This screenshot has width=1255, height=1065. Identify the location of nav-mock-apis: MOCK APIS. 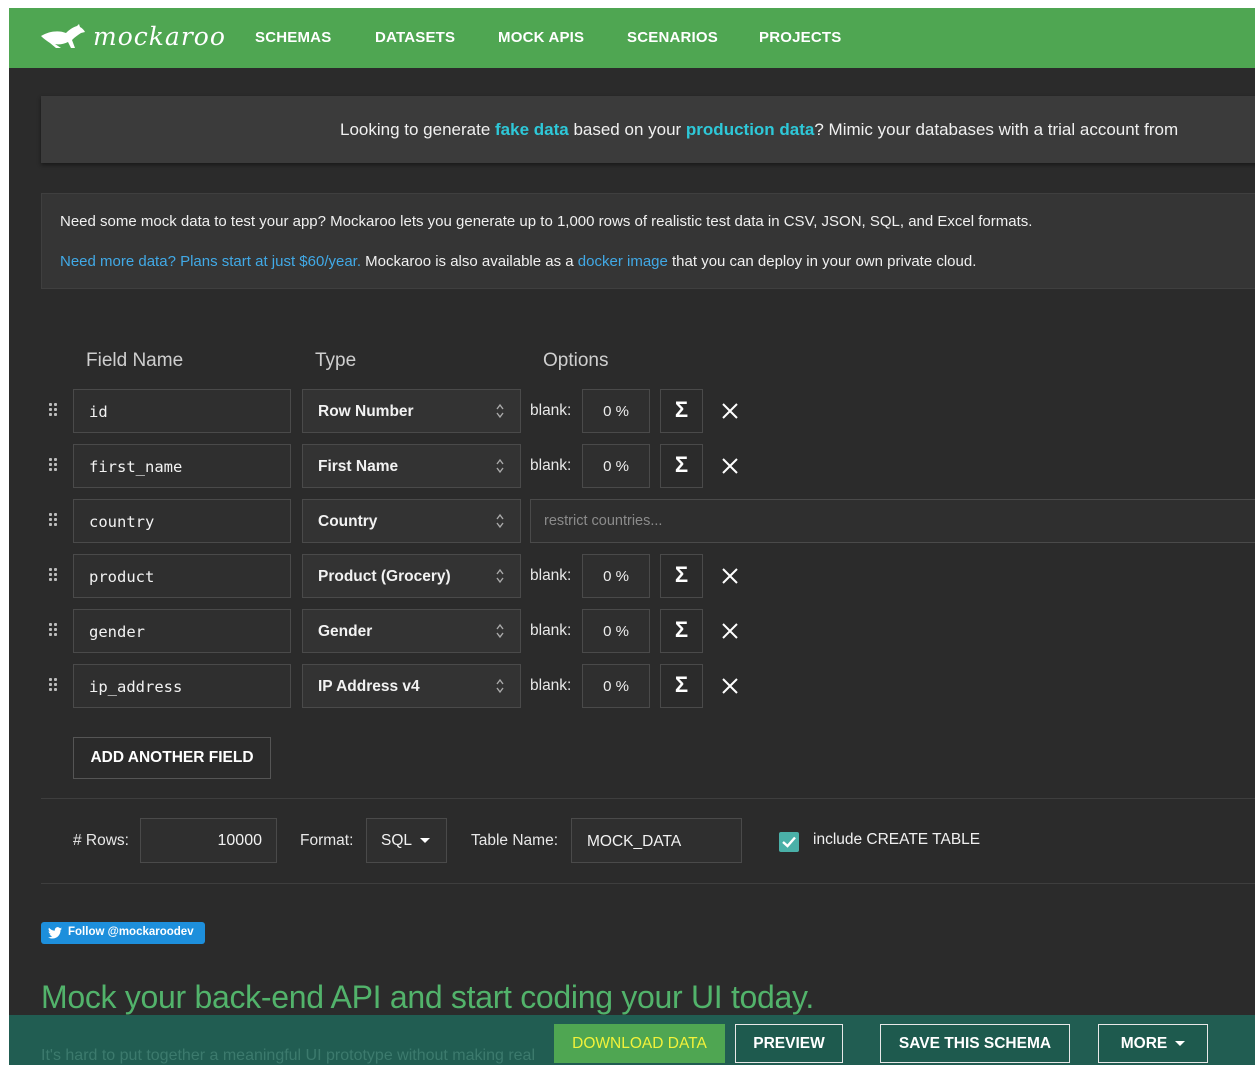
(541, 37).